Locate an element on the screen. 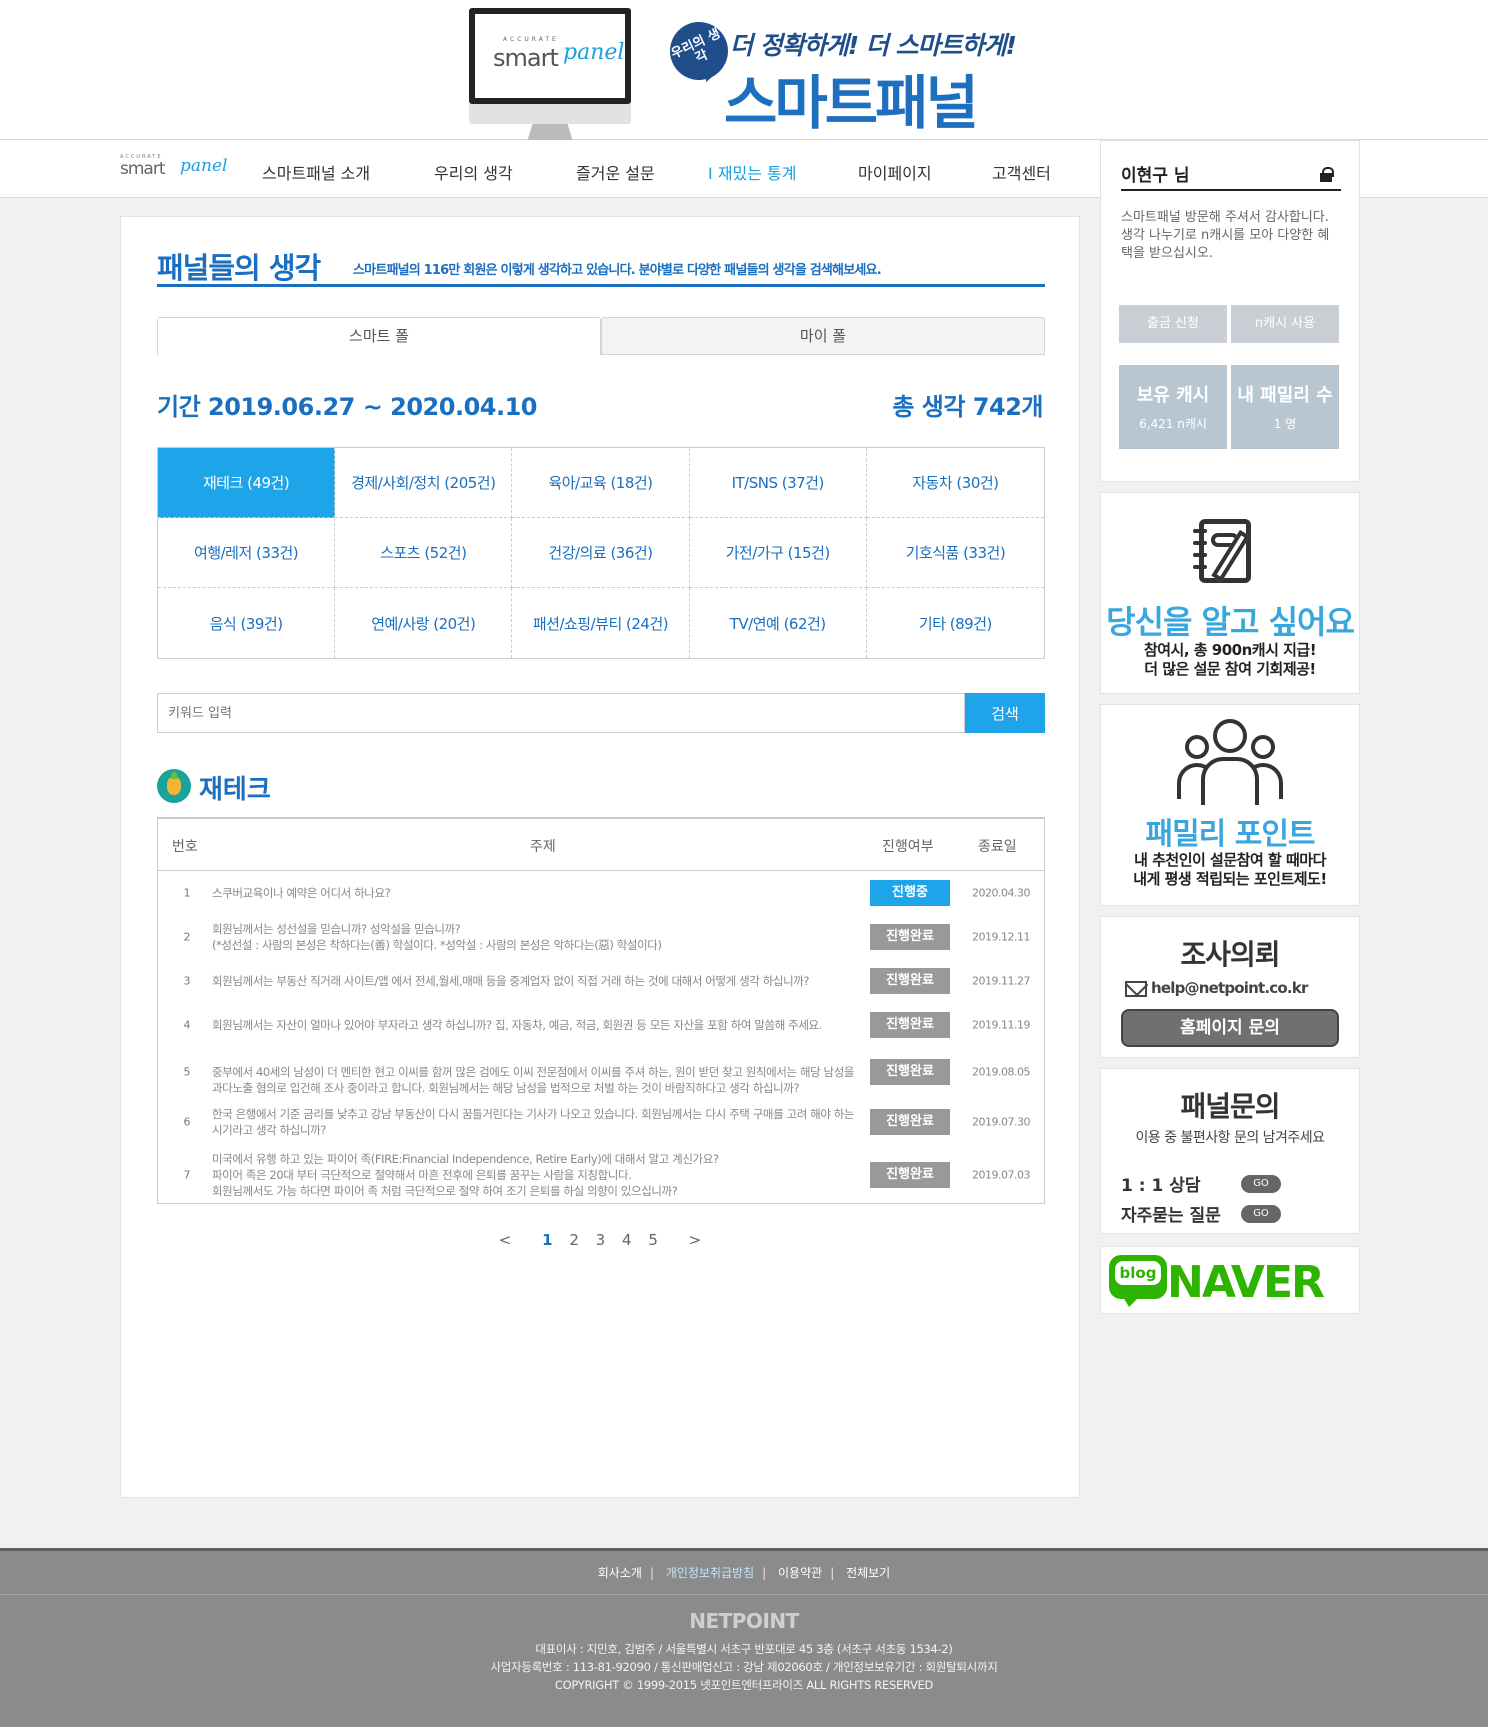 This screenshot has width=1488, height=1727. page-title: 패널들의 생각 is located at coordinates (239, 268).